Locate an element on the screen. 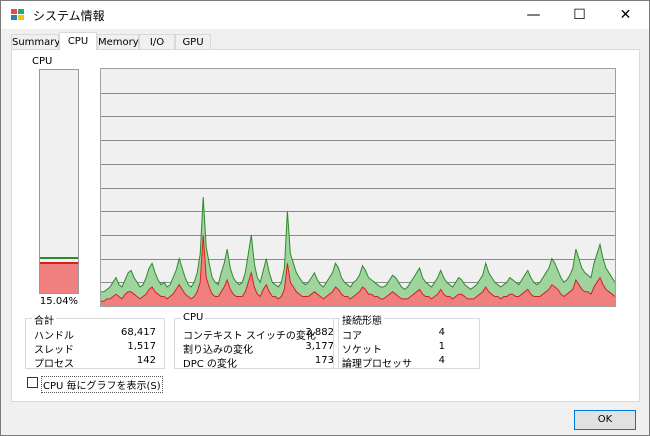  totals-title: 合計 is located at coordinates (44, 319).